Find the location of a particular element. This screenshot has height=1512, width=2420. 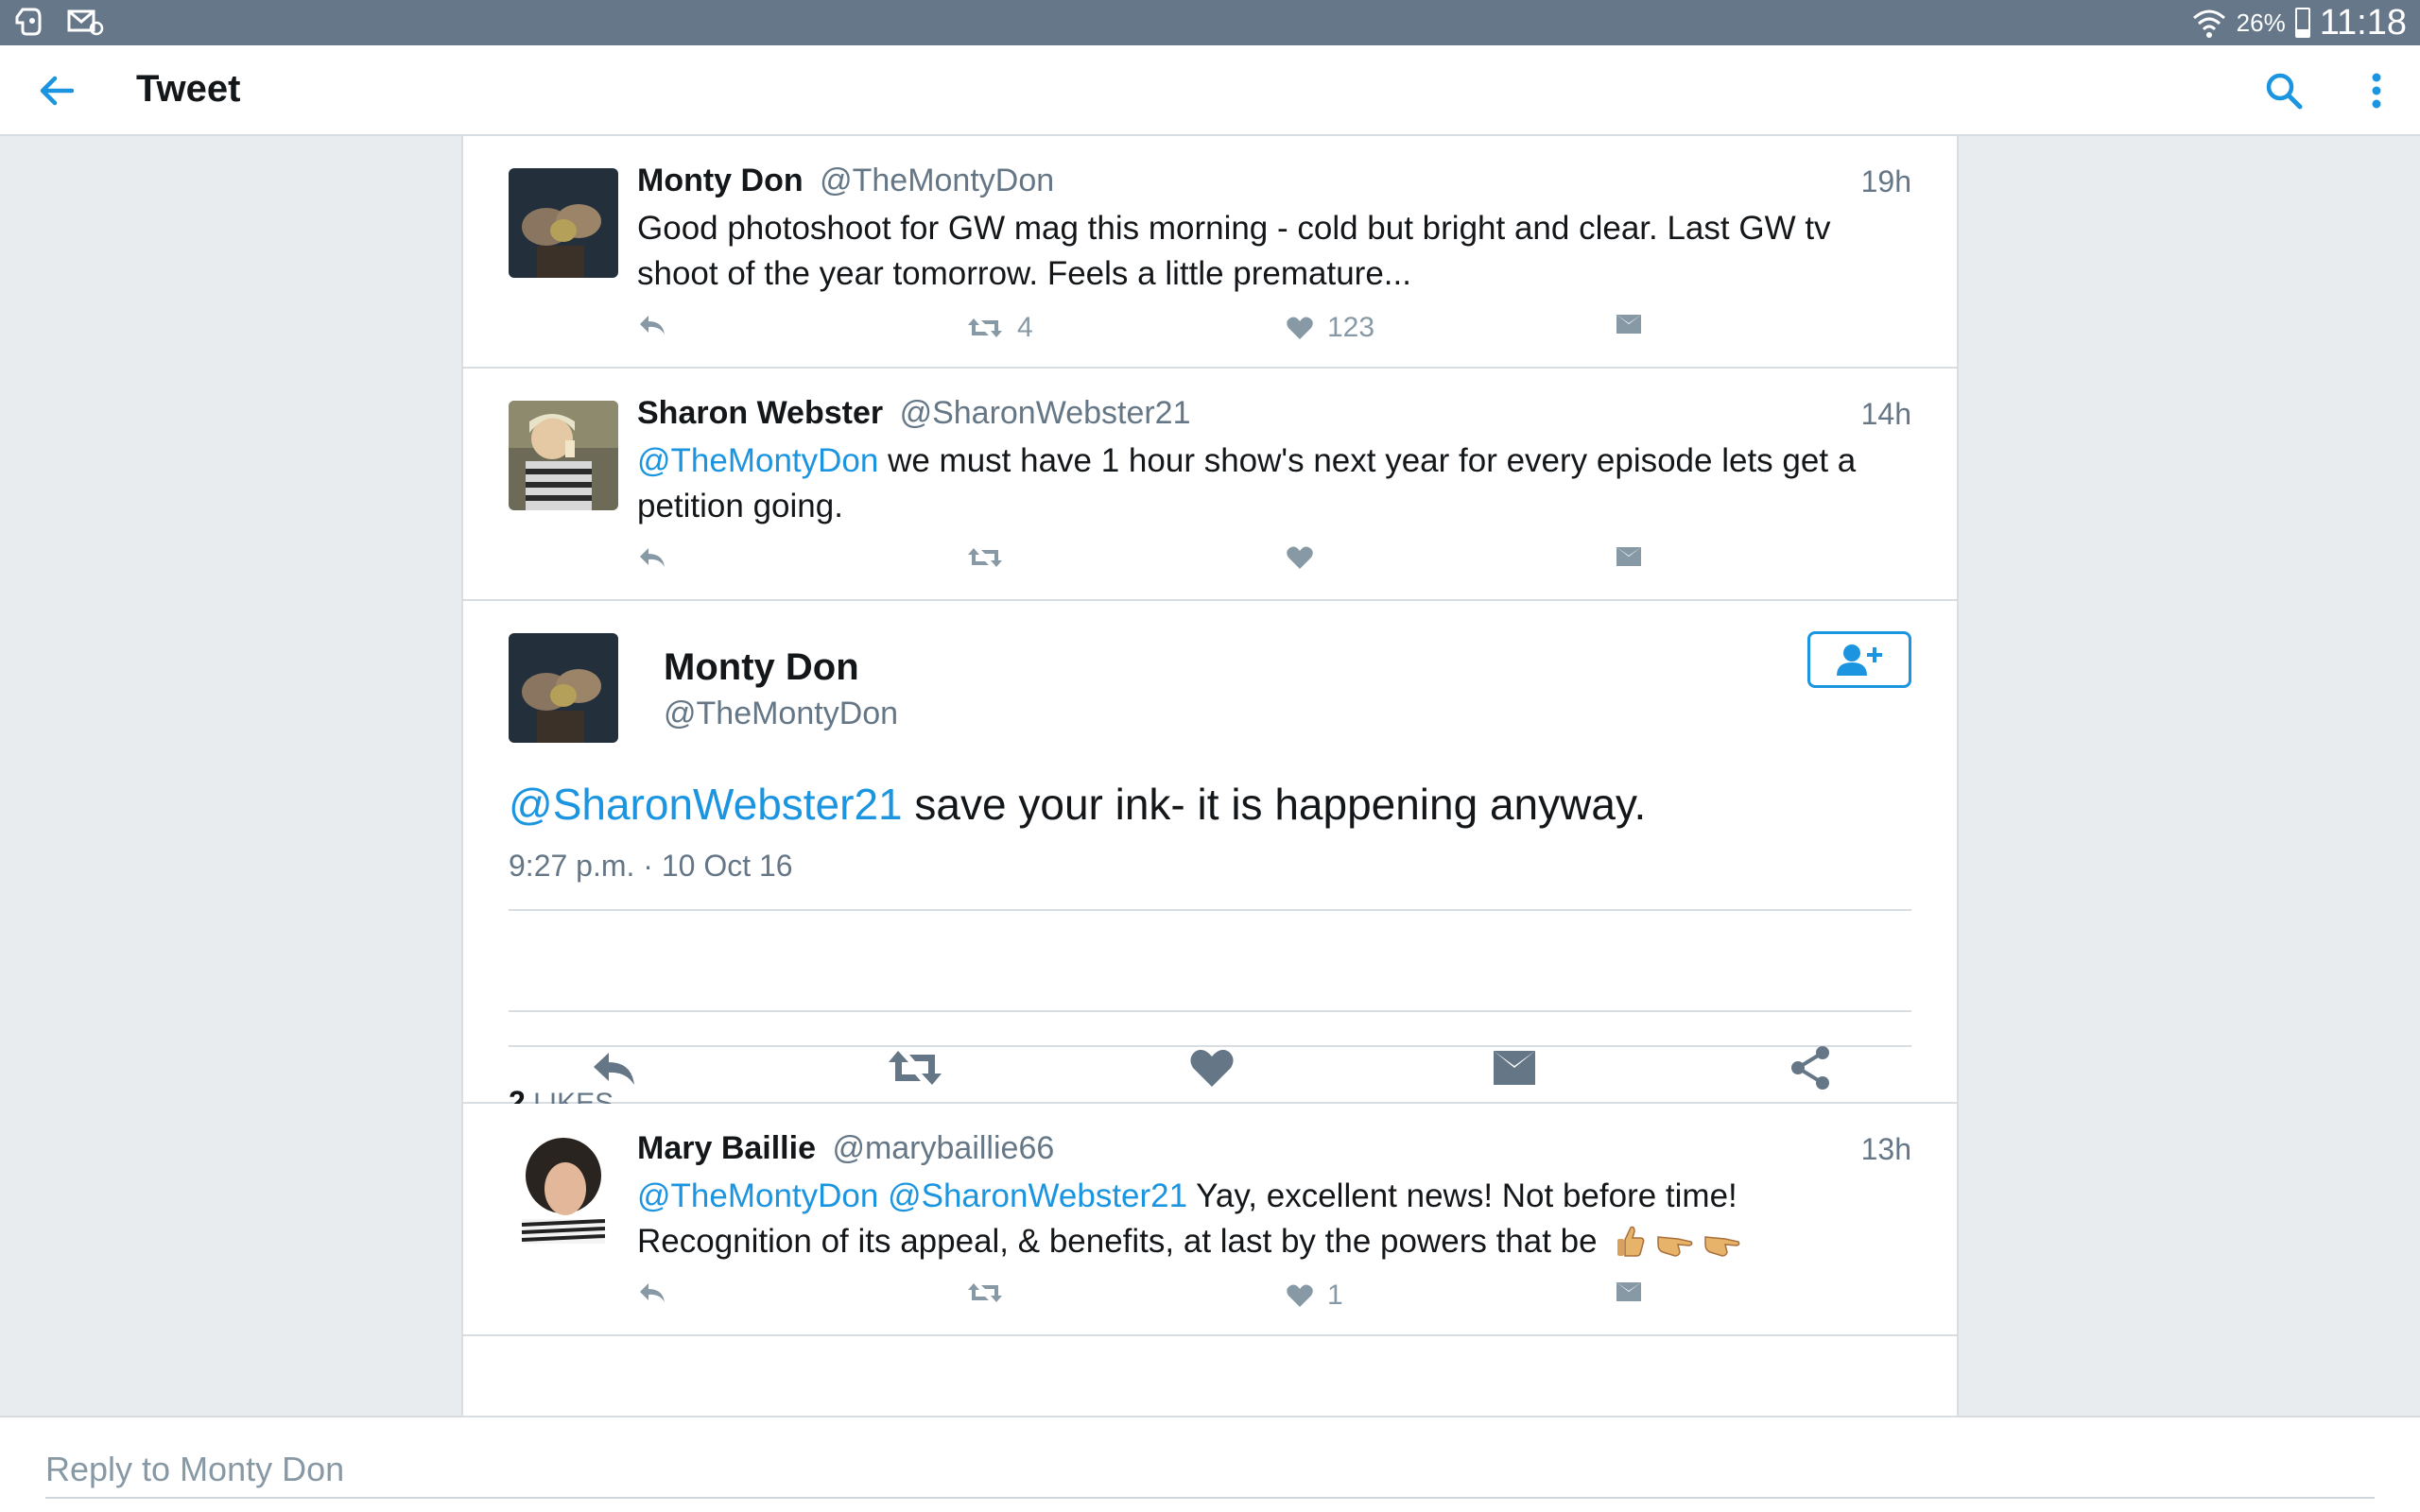

tweet-time: 19h is located at coordinates (1886, 181).